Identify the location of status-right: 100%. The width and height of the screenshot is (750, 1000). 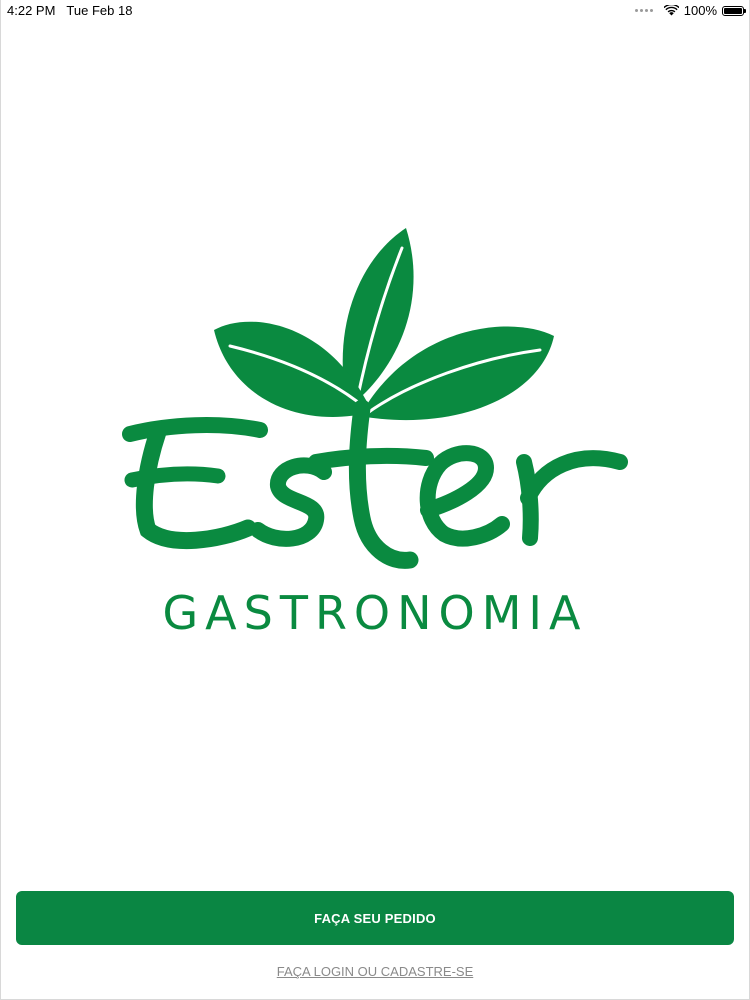
(690, 10).